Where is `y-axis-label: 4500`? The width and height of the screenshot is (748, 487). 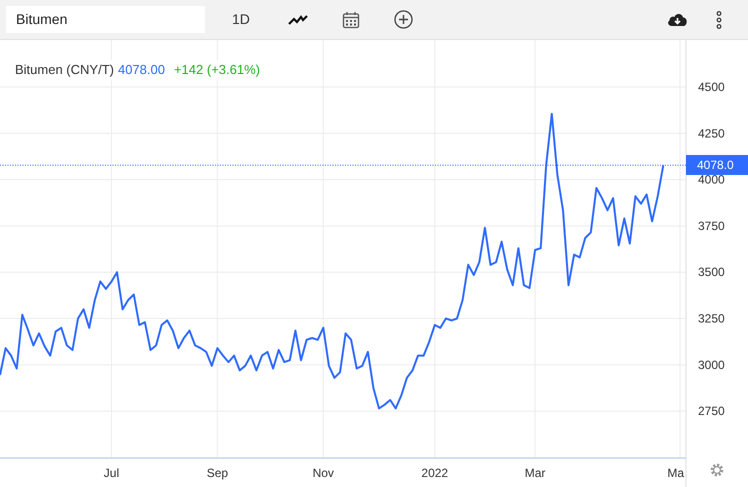
y-axis-label: 4500 is located at coordinates (711, 87).